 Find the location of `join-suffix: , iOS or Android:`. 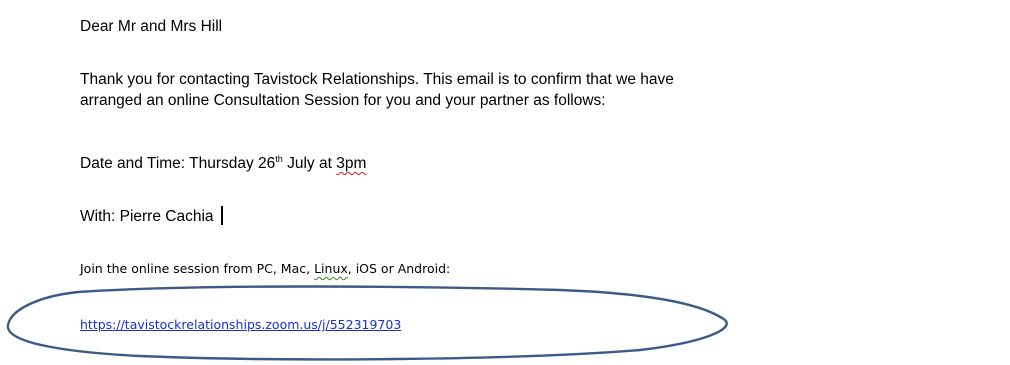

join-suffix: , iOS or Android: is located at coordinates (399, 268).